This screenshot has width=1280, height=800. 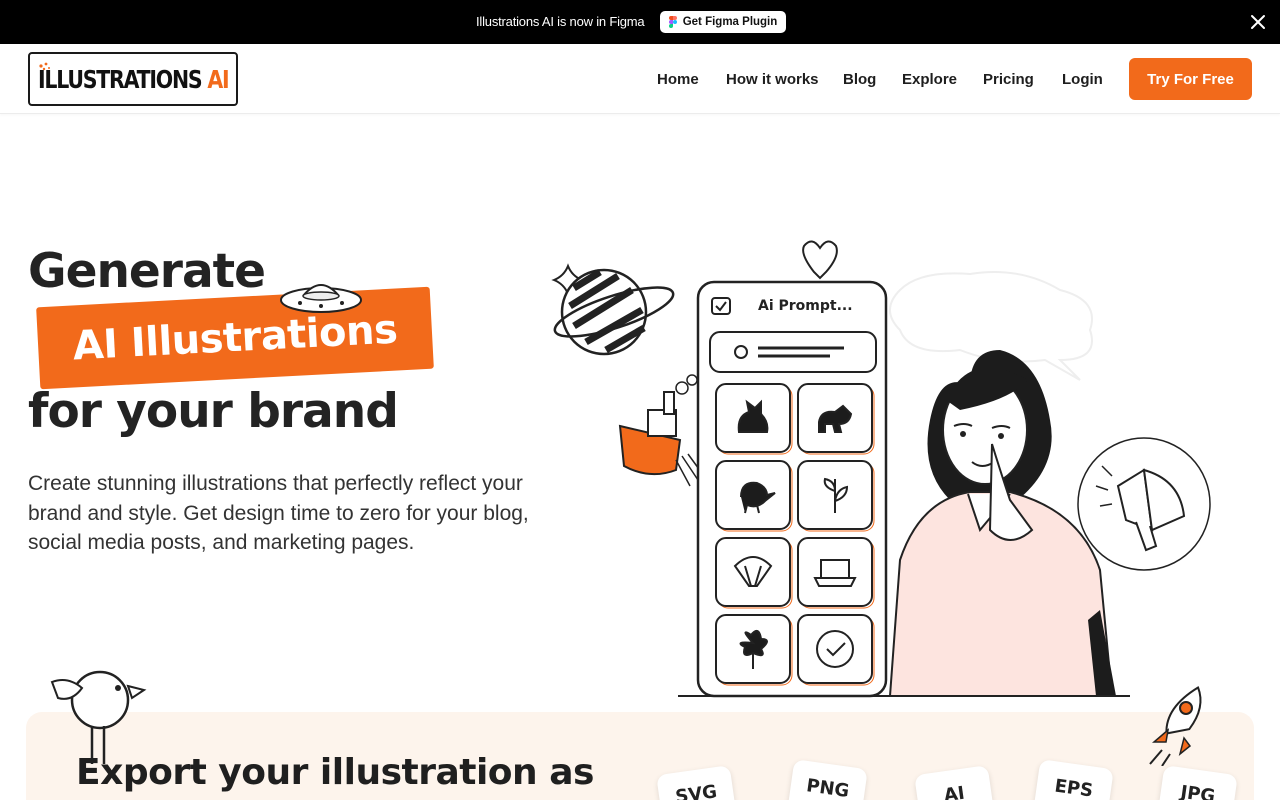 What do you see at coordinates (754, 419) in the screenshot?
I see `prompt-tile-cat-icon` at bounding box center [754, 419].